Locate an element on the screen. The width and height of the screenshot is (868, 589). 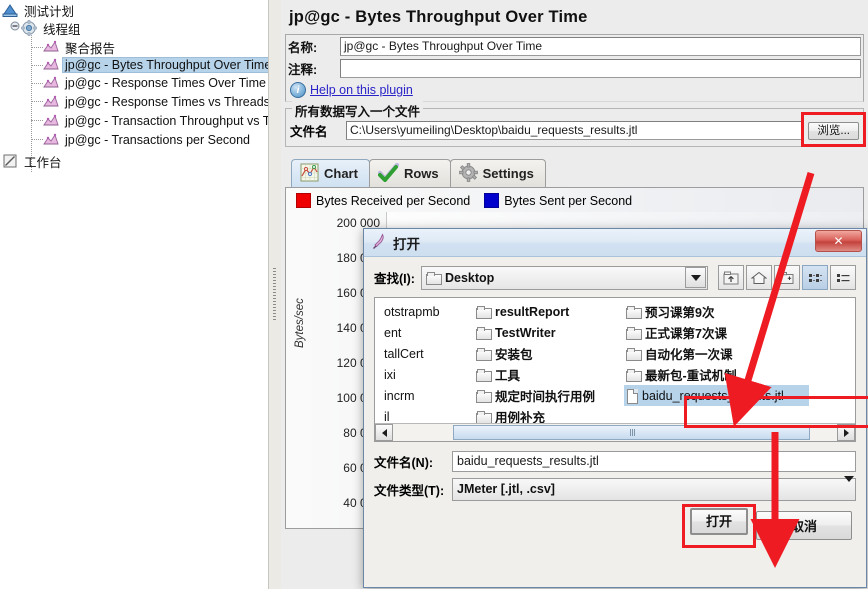
tree-node-aggregate-report: 聚合报告 is located at coordinates (80, 47).